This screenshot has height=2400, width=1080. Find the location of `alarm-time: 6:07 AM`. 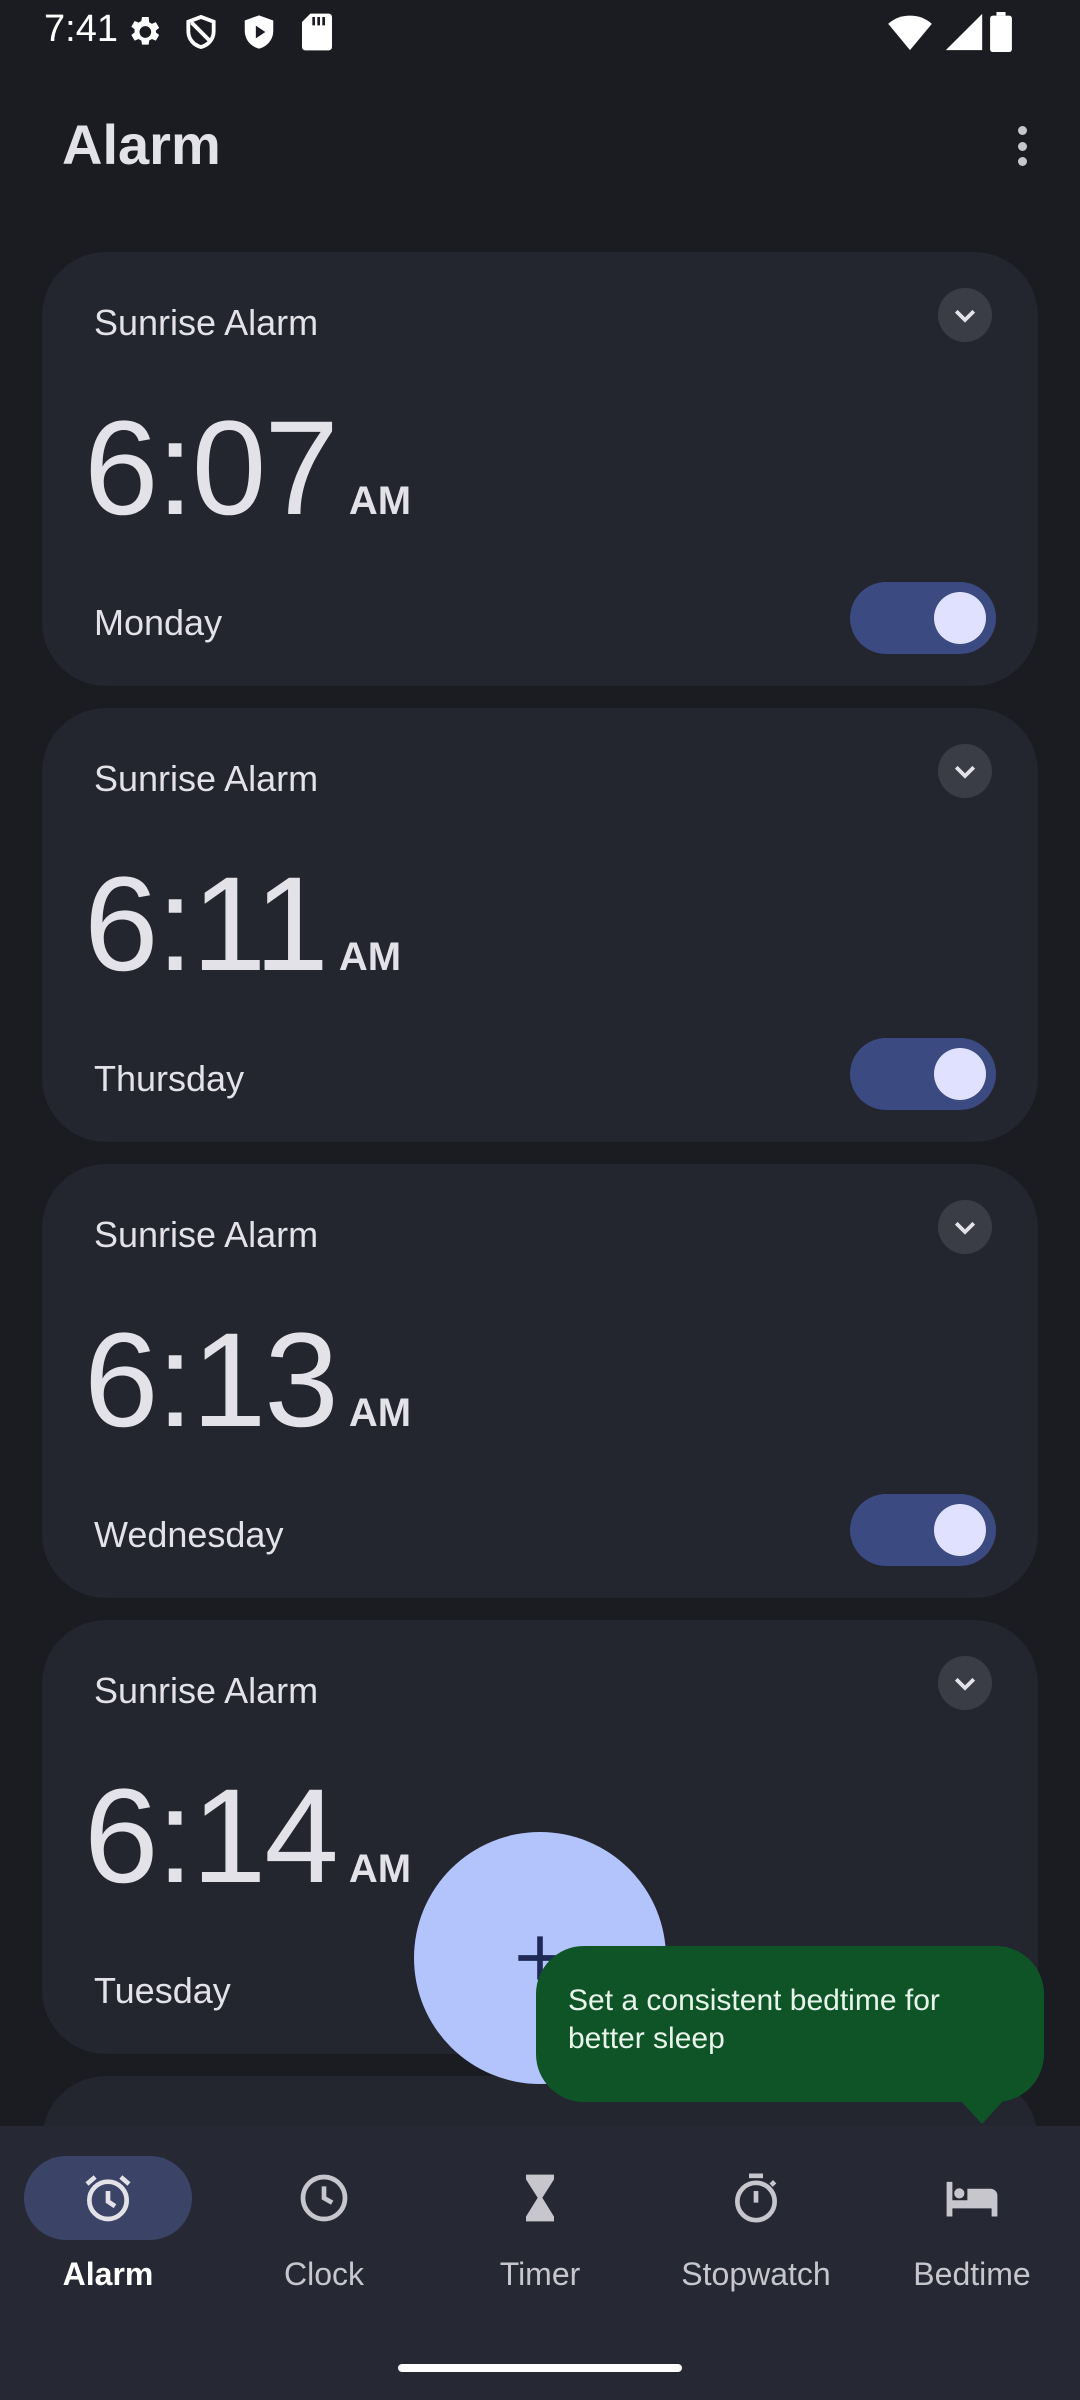

alarm-time: 6:07 AM is located at coordinates (247, 468).